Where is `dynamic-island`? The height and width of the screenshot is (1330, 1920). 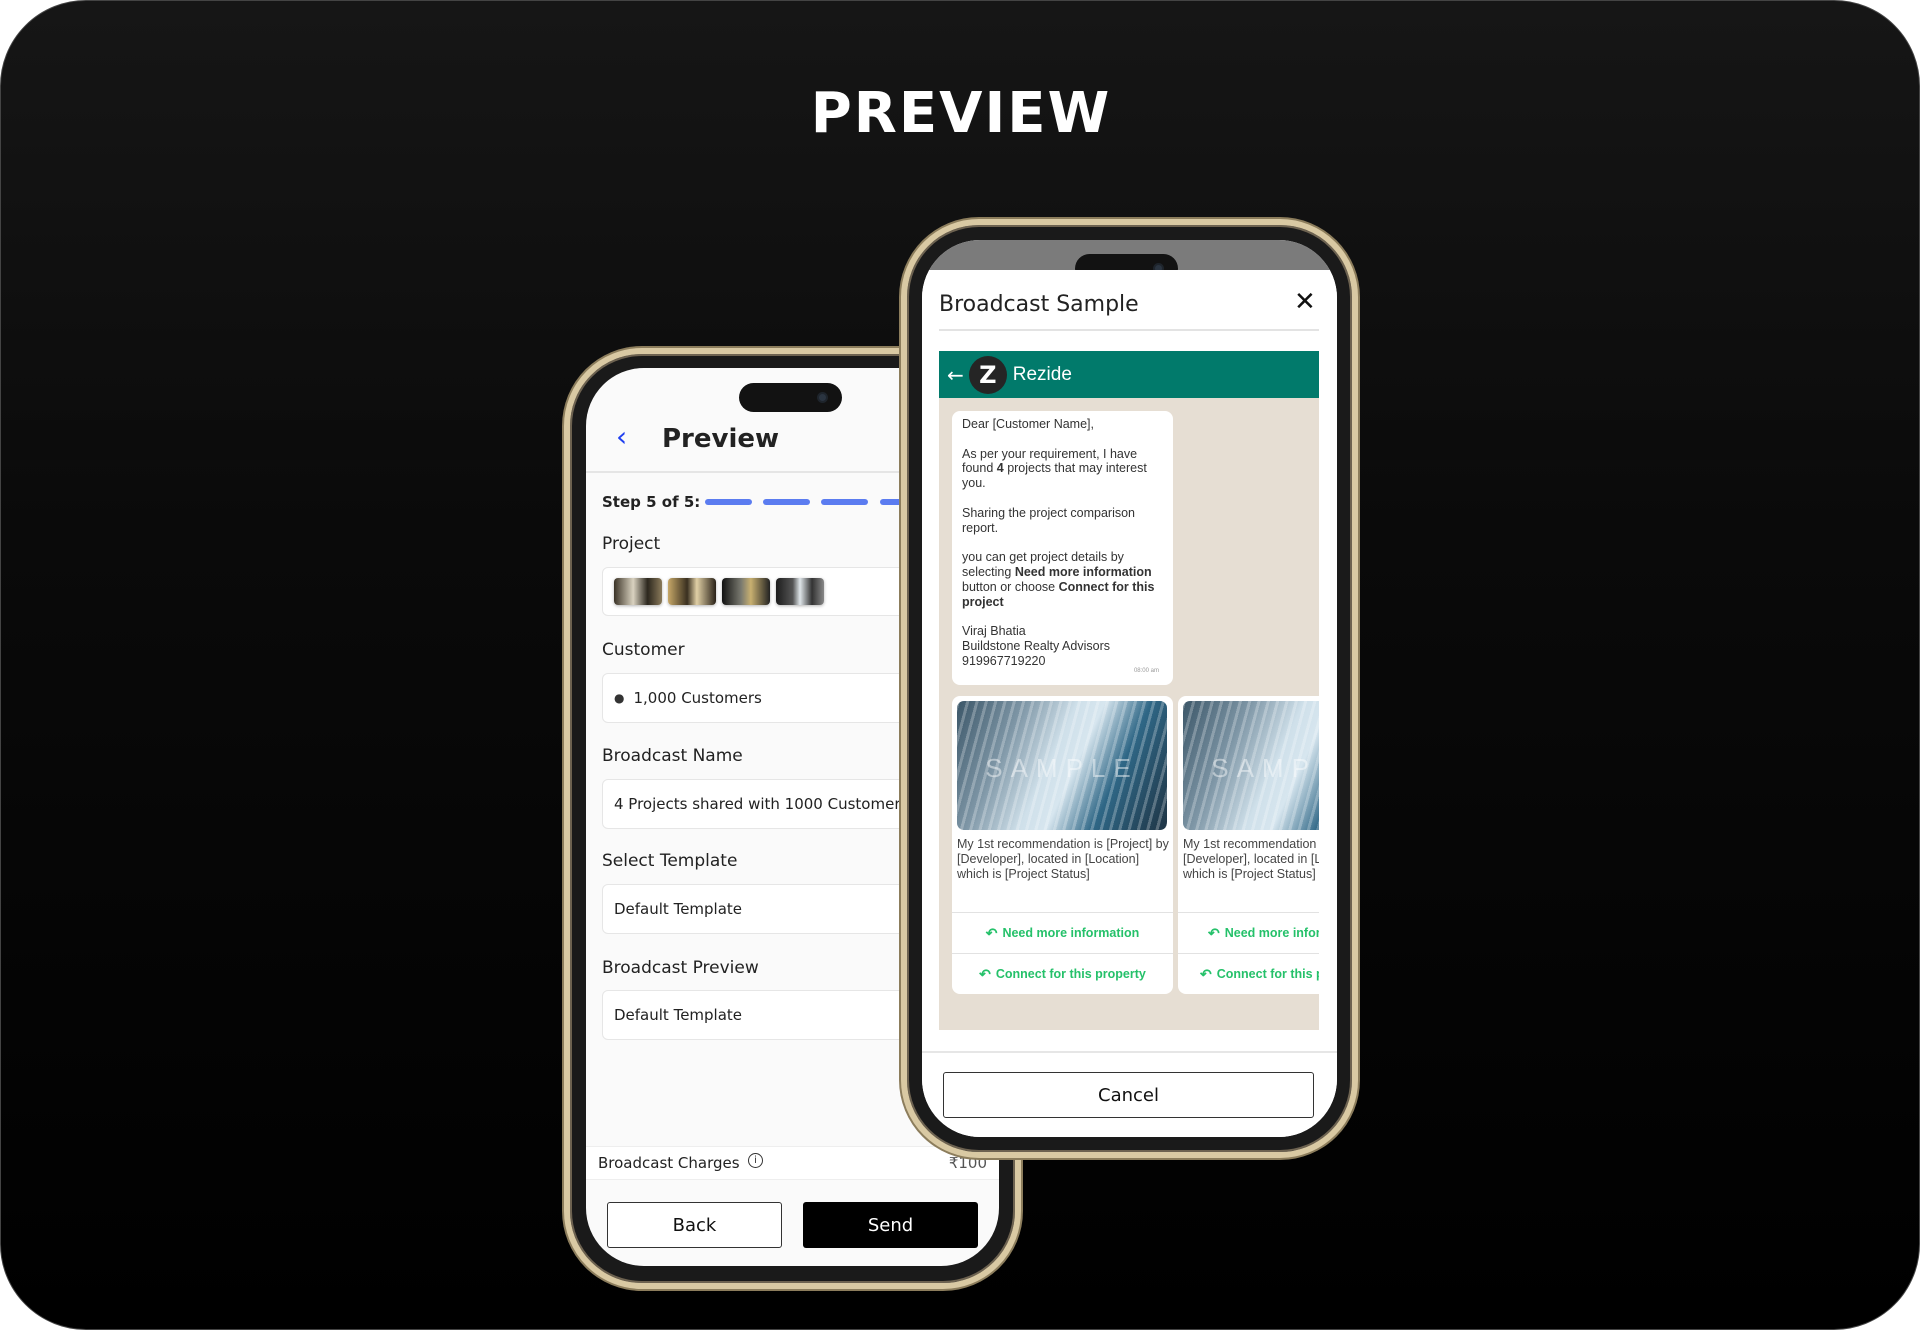 dynamic-island is located at coordinates (790, 397).